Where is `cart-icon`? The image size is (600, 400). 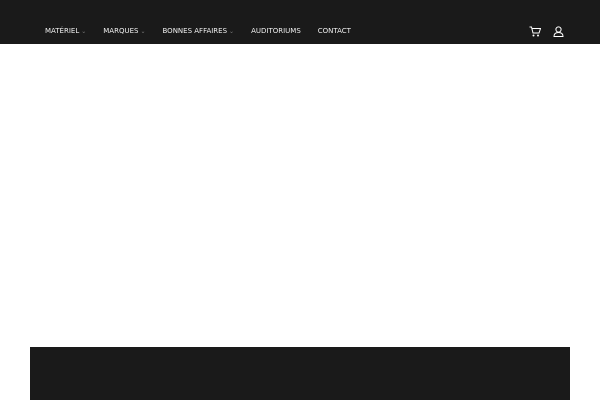 cart-icon is located at coordinates (535, 31).